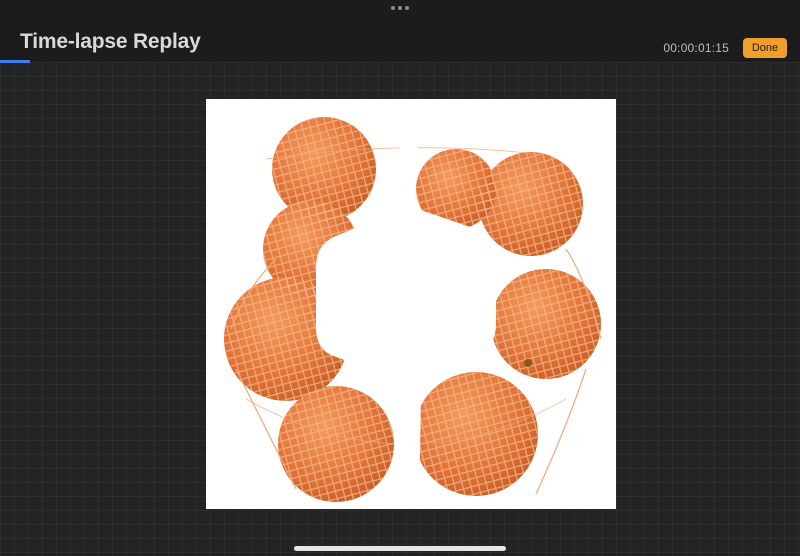 The width and height of the screenshot is (800, 556). Describe the element at coordinates (400, 548) in the screenshot. I see `home-indicator` at that location.